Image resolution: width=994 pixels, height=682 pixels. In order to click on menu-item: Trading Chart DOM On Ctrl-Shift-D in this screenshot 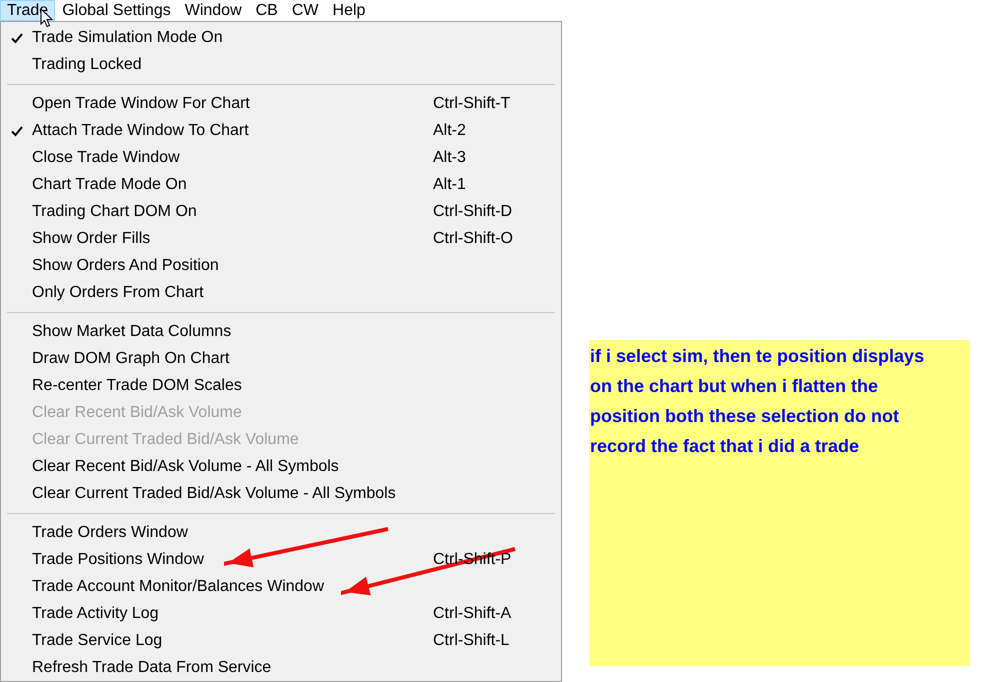, I will do `click(281, 211)`.